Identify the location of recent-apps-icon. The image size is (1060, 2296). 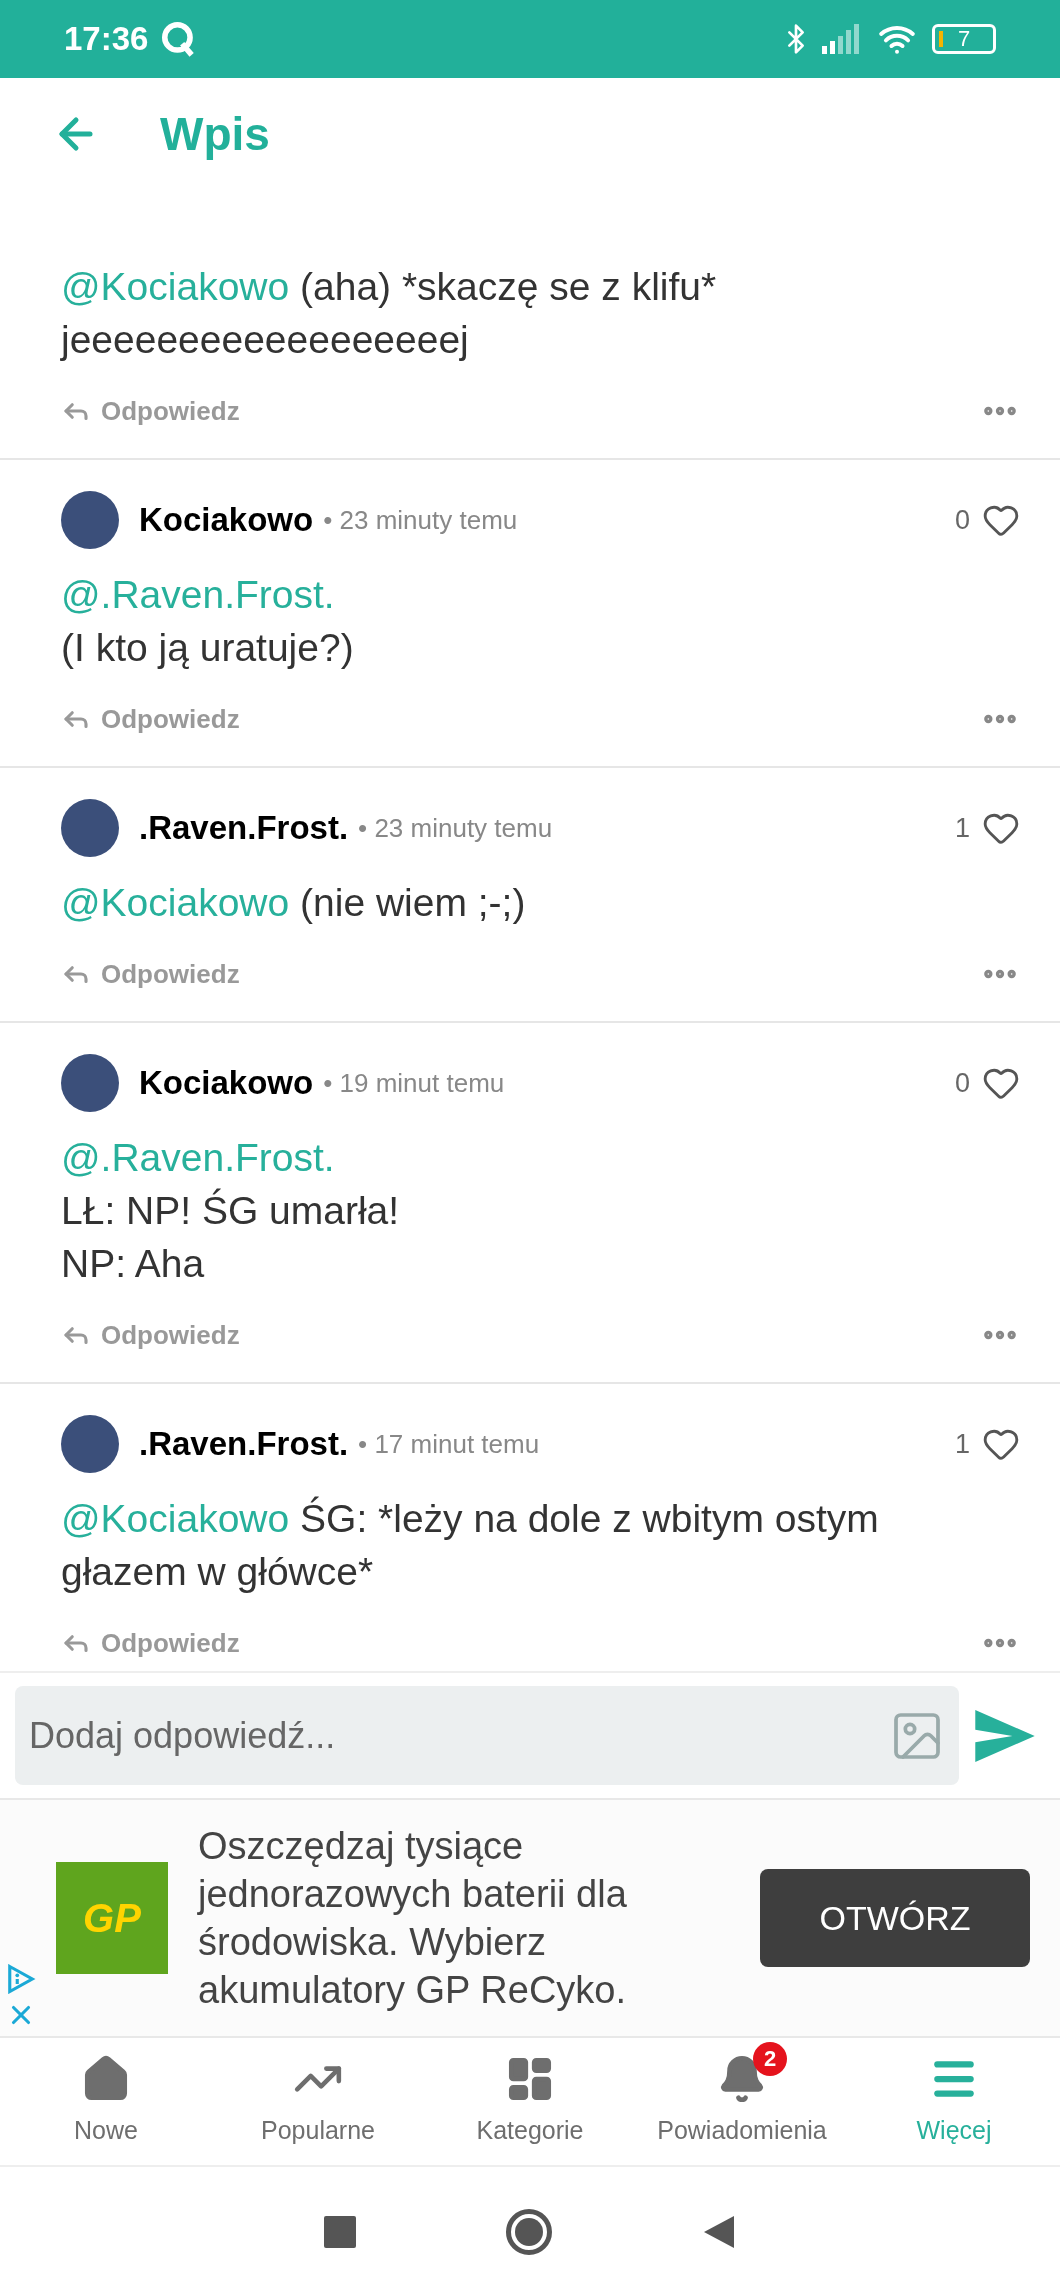
(340, 2231).